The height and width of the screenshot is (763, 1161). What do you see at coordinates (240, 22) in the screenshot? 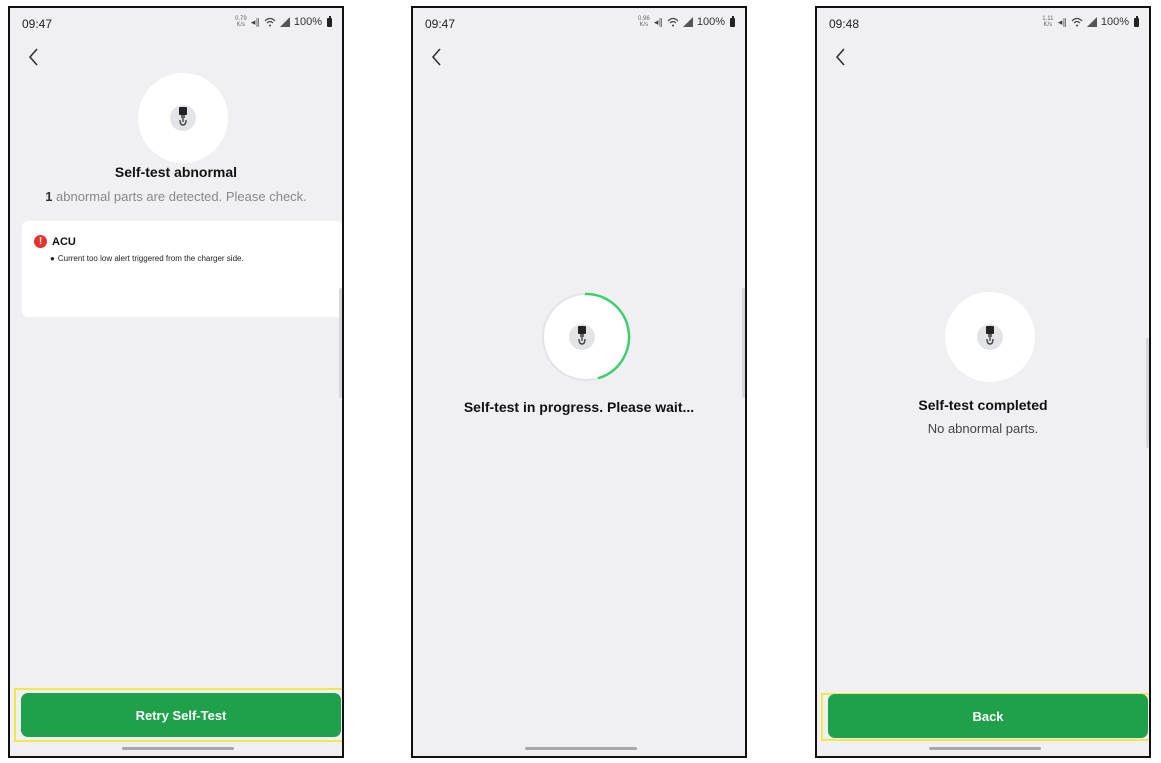
I see `net-speed: 0.79 K/s` at bounding box center [240, 22].